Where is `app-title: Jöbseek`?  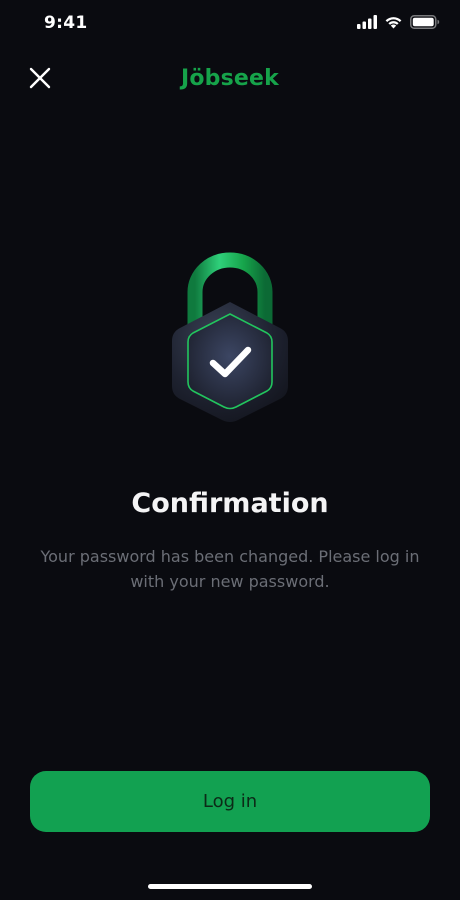 app-title: Jöbseek is located at coordinates (229, 78).